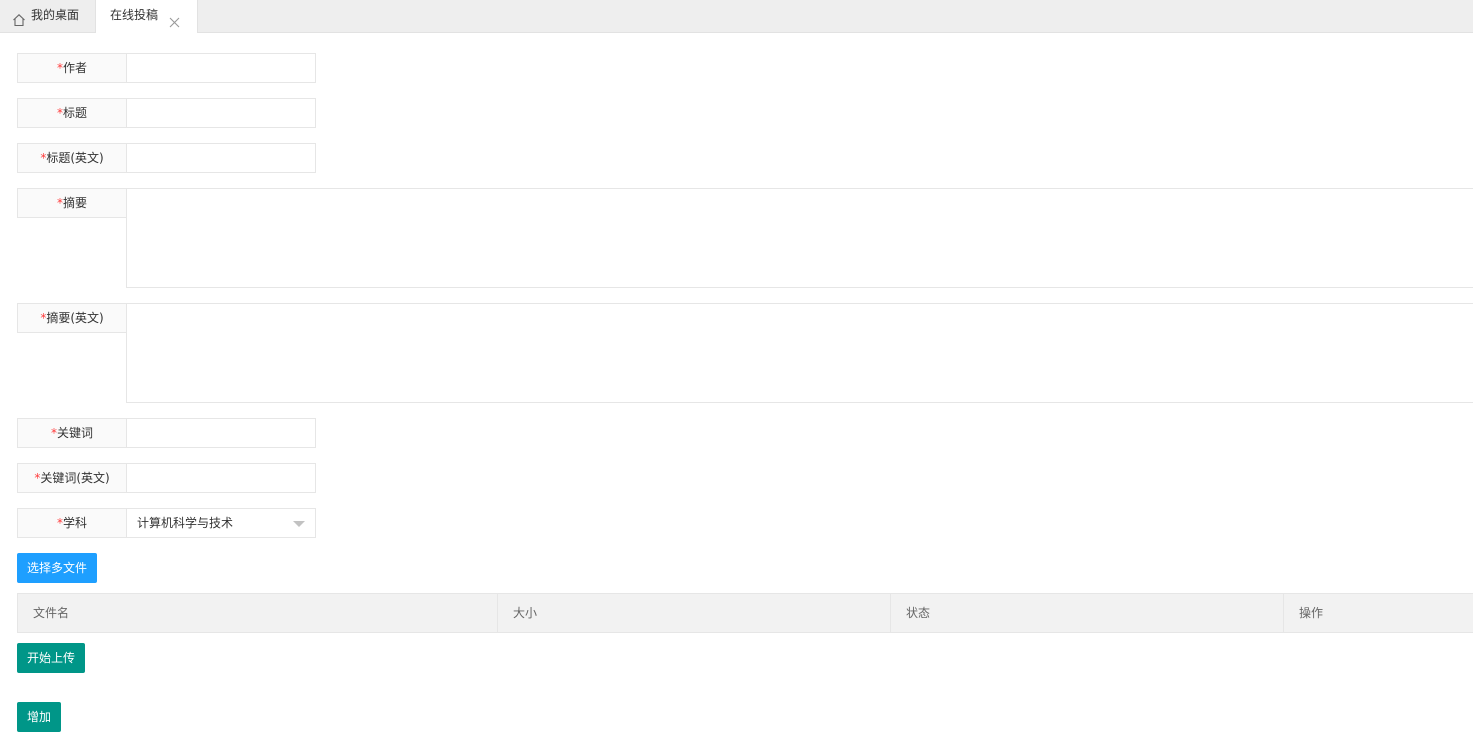  I want to click on tab-online-submission: 在线投稿, so click(146, 16).